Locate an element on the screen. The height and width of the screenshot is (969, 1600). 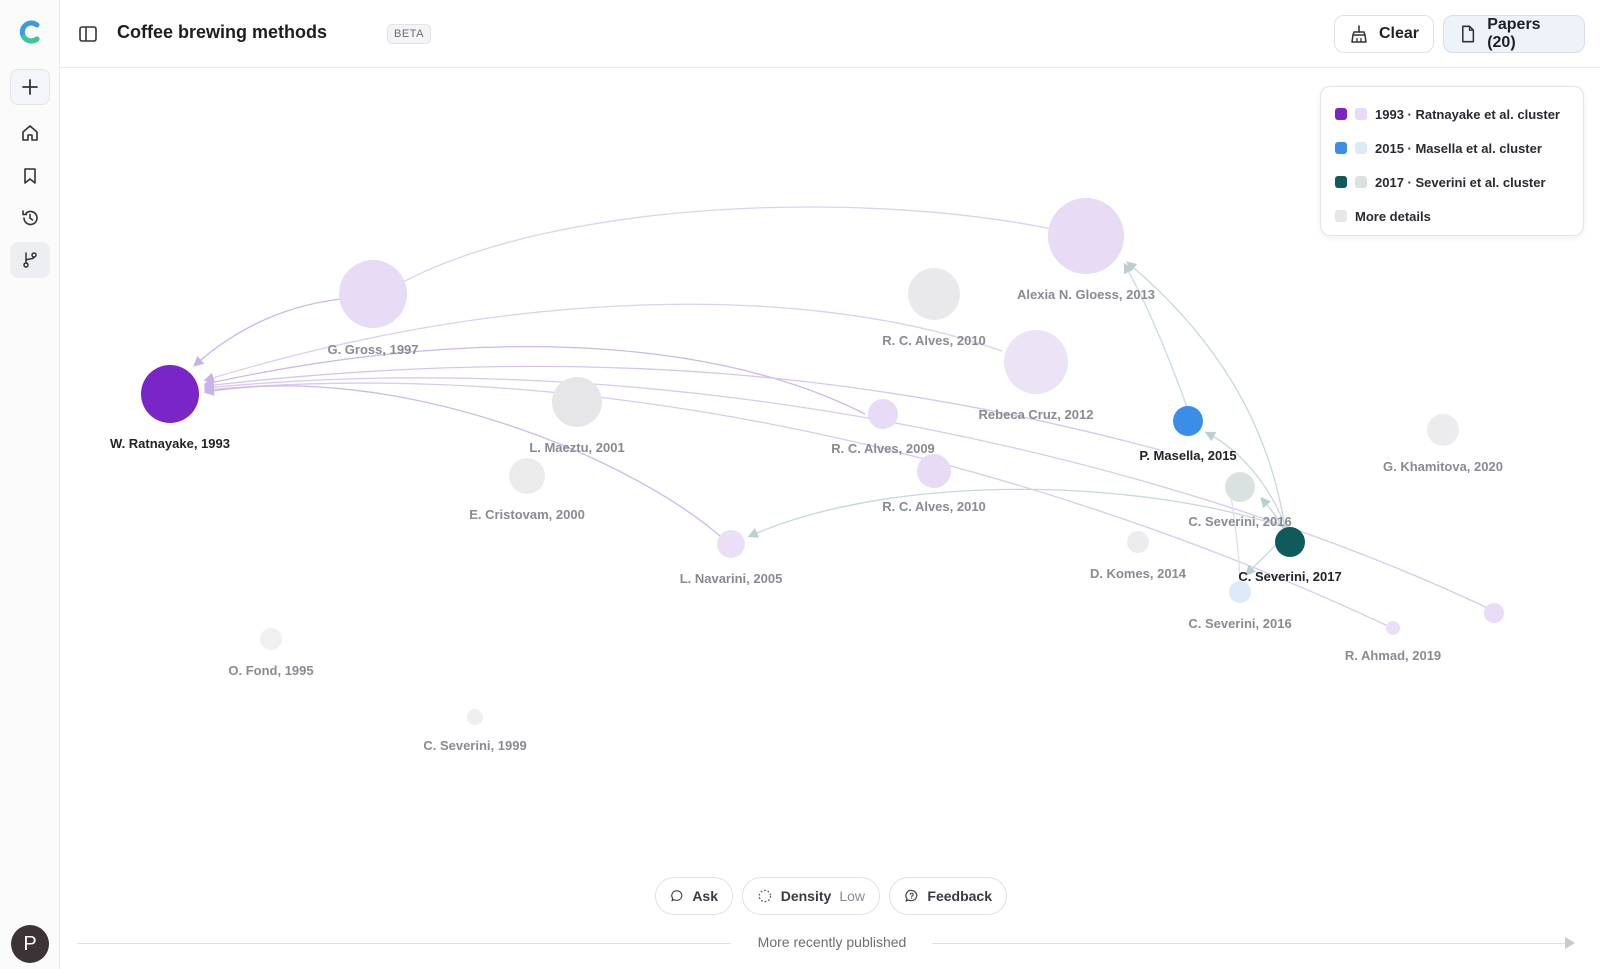
history-button is located at coordinates (30, 218).